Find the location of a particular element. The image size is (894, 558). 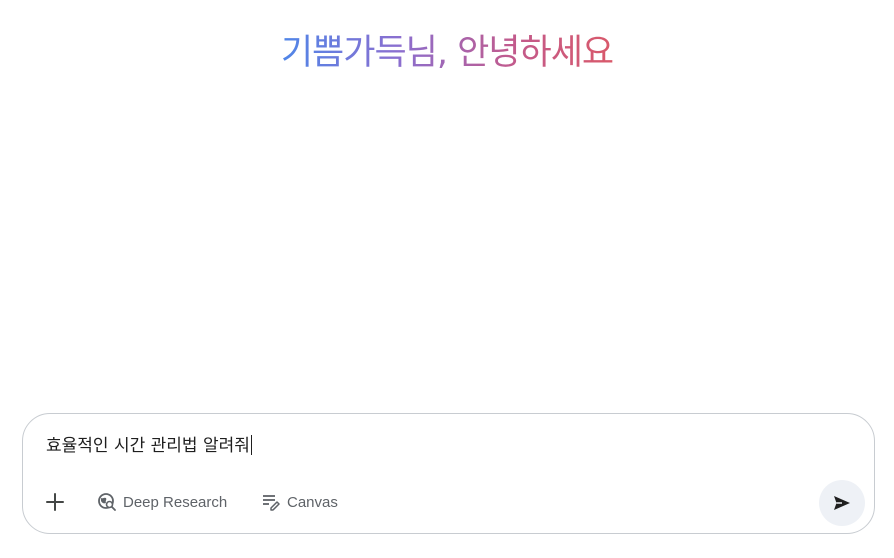

canvas-edit-icon is located at coordinates (271, 502).